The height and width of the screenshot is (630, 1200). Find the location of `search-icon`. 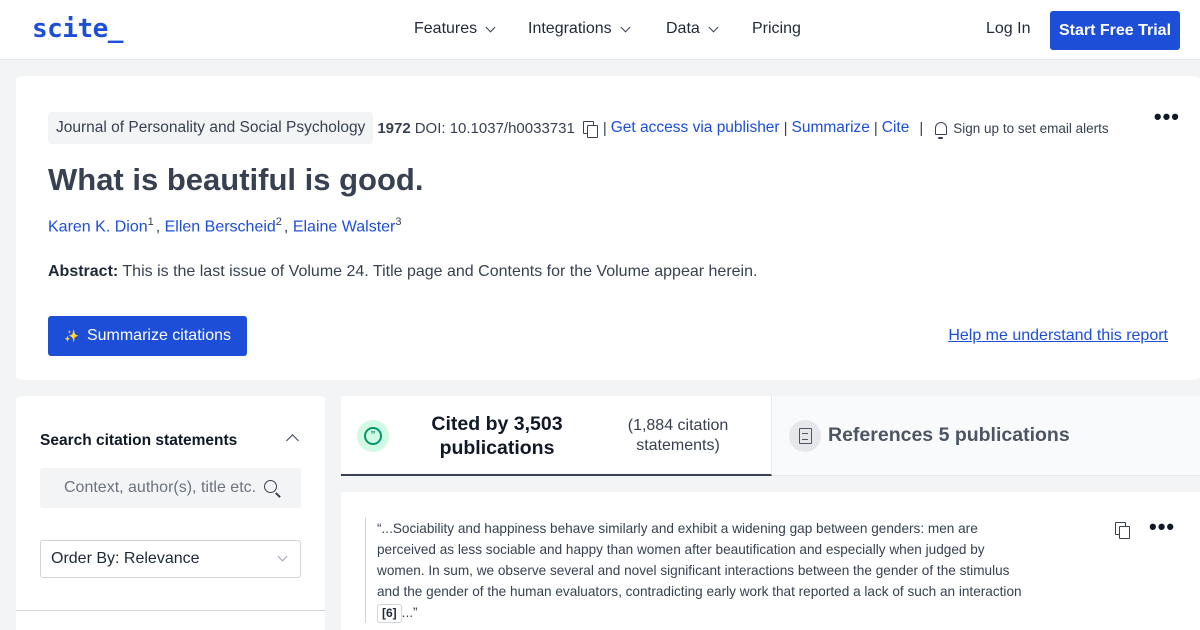

search-icon is located at coordinates (270, 486).